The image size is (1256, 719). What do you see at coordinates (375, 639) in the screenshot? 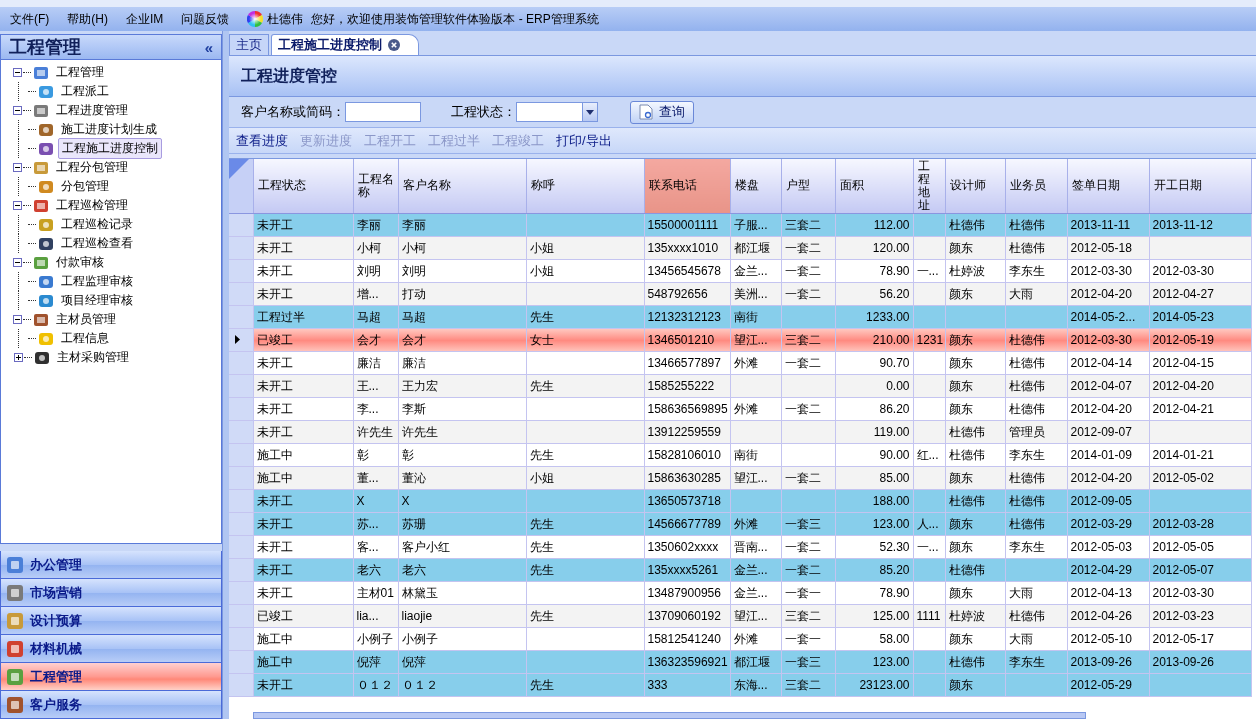
I see `table-cell: 小例子` at bounding box center [375, 639].